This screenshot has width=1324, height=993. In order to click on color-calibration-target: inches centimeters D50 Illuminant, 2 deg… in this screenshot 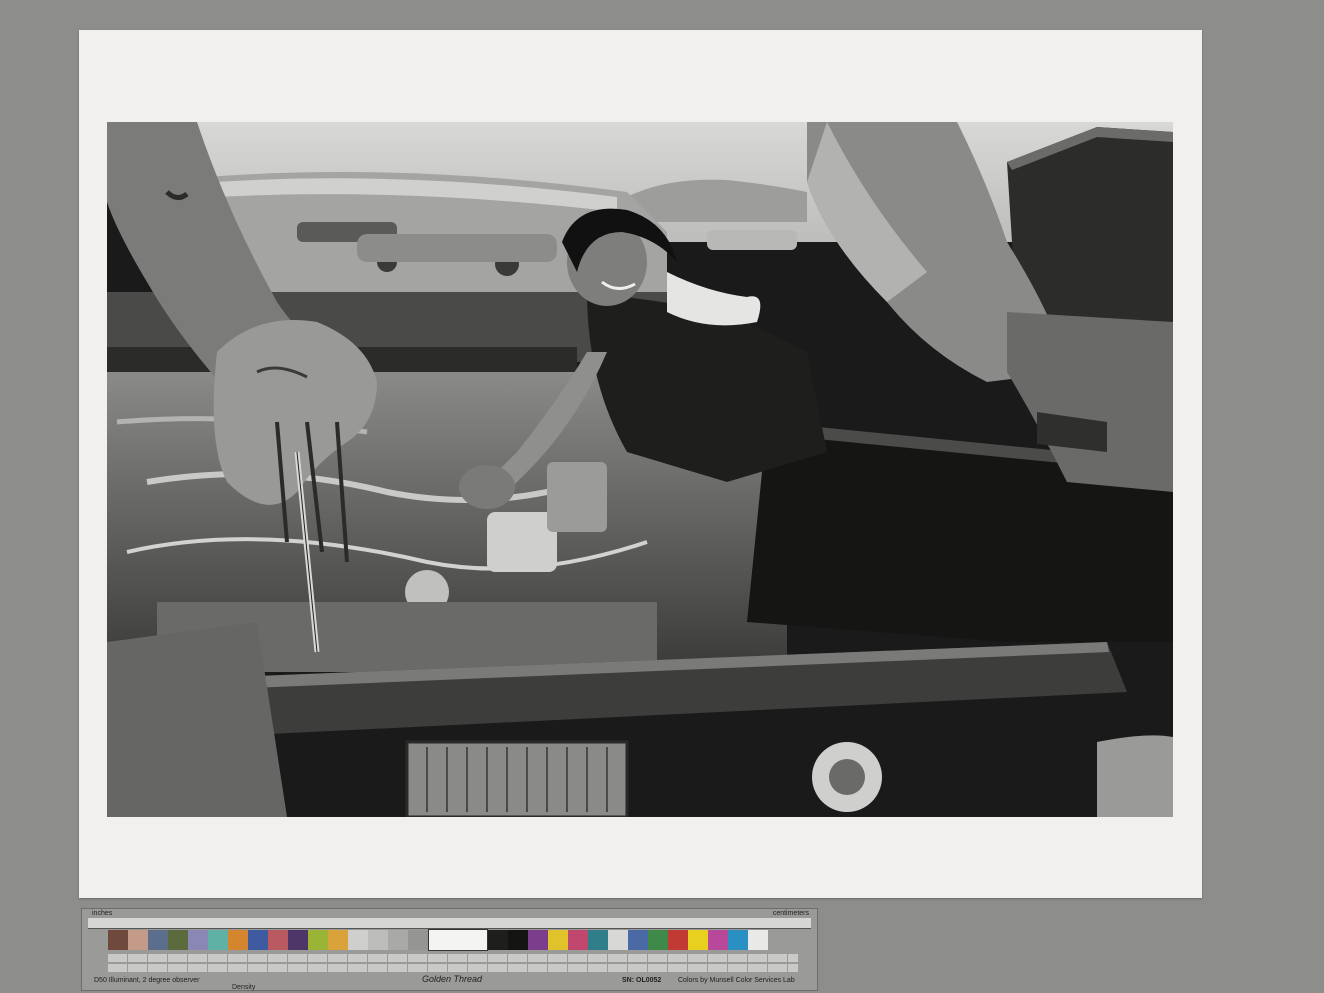, I will do `click(449, 949)`.